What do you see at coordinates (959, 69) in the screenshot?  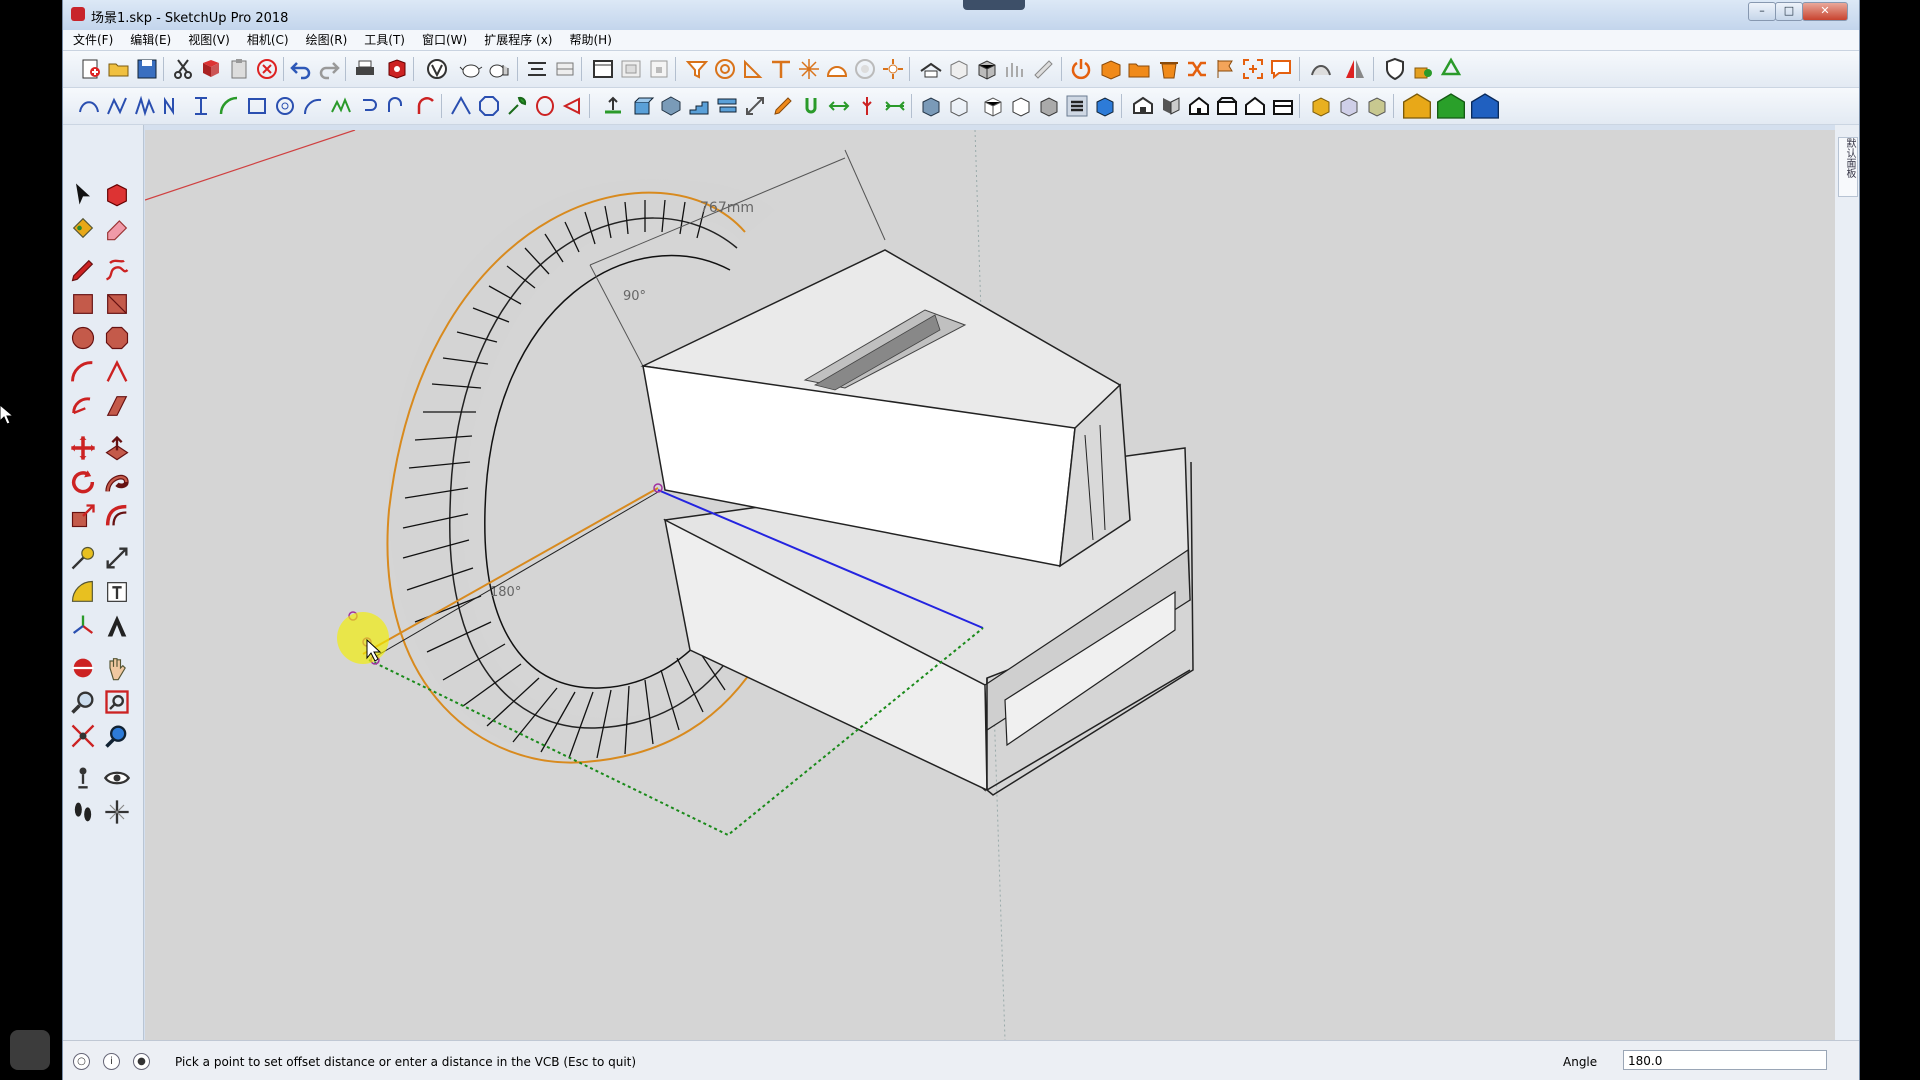 I see `box-outline-icon` at bounding box center [959, 69].